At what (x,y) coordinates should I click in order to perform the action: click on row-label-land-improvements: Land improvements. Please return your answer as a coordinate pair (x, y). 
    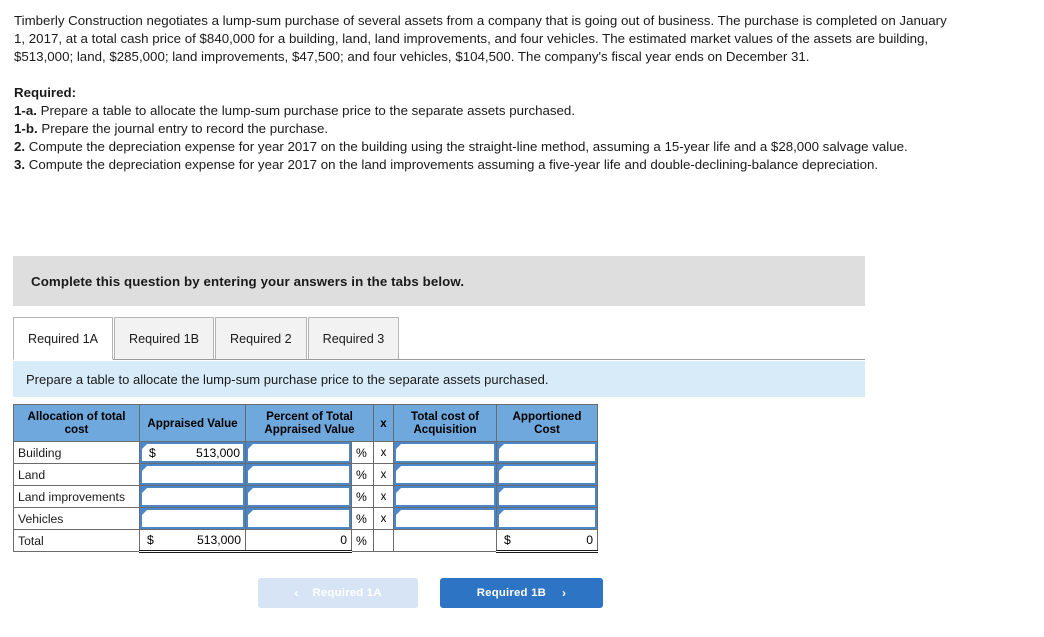
    Looking at the image, I should click on (72, 496).